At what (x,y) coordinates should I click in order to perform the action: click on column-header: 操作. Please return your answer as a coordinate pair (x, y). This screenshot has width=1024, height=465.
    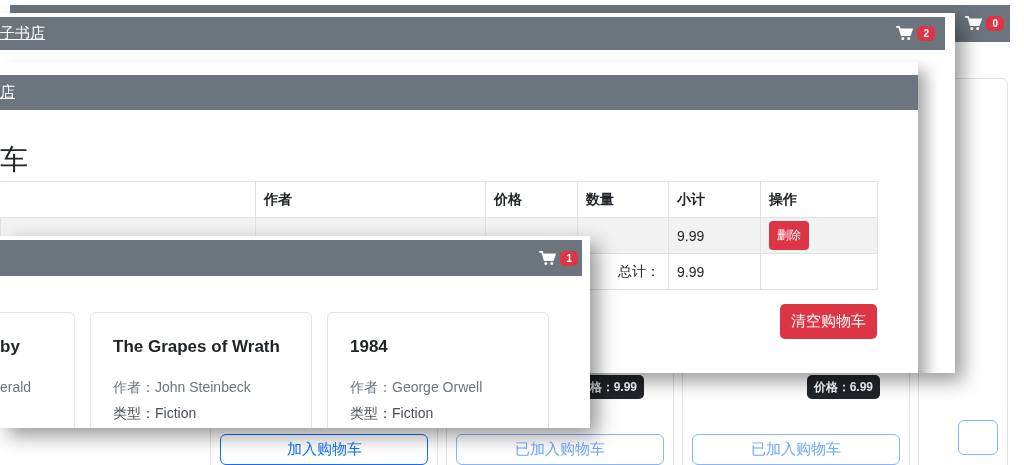
    Looking at the image, I should click on (819, 199).